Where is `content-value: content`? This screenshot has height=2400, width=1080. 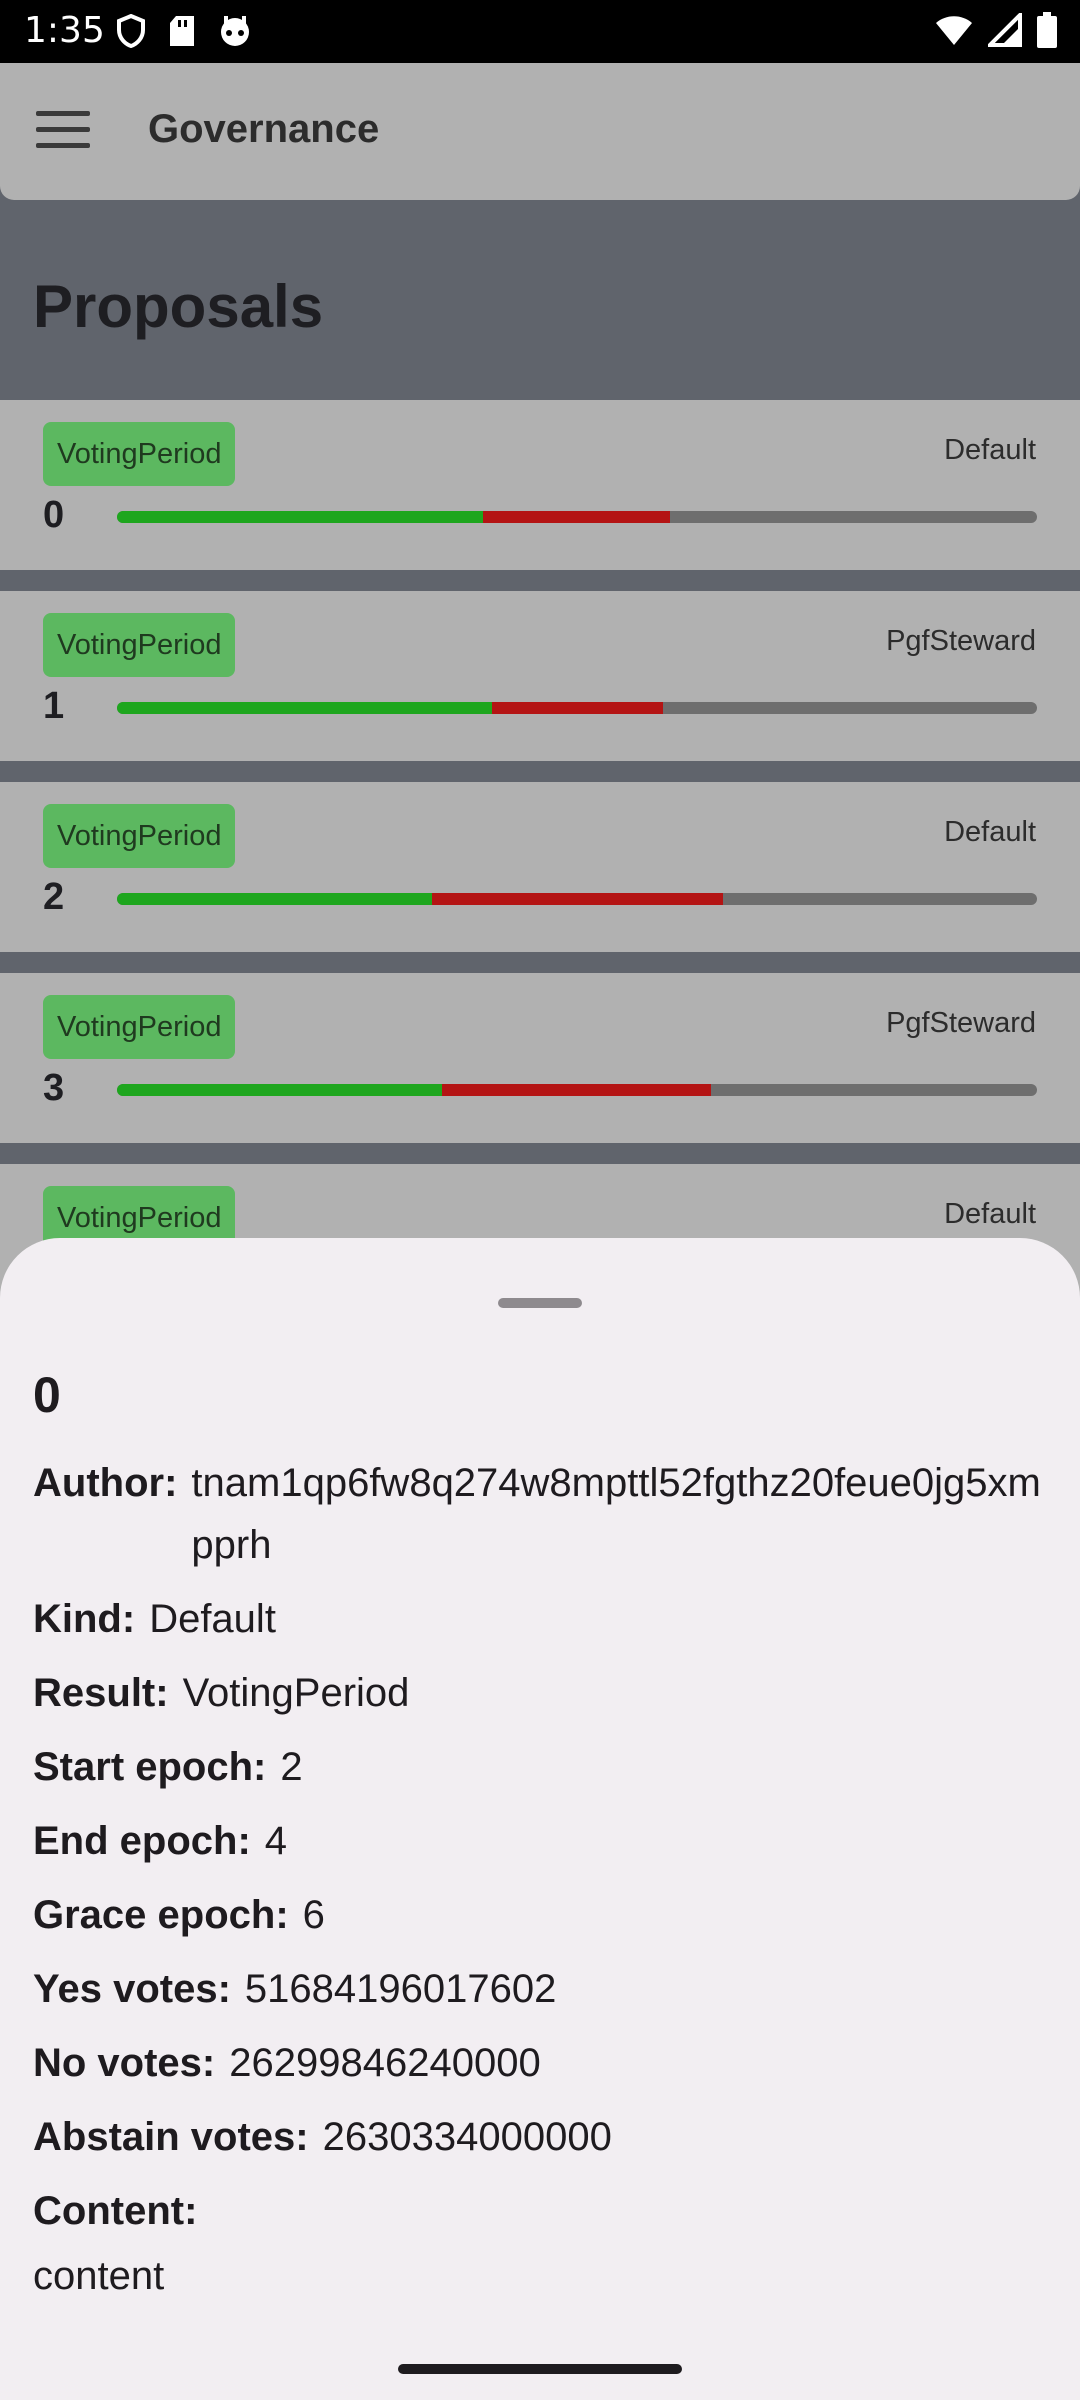
content-value: content is located at coordinates (99, 2276).